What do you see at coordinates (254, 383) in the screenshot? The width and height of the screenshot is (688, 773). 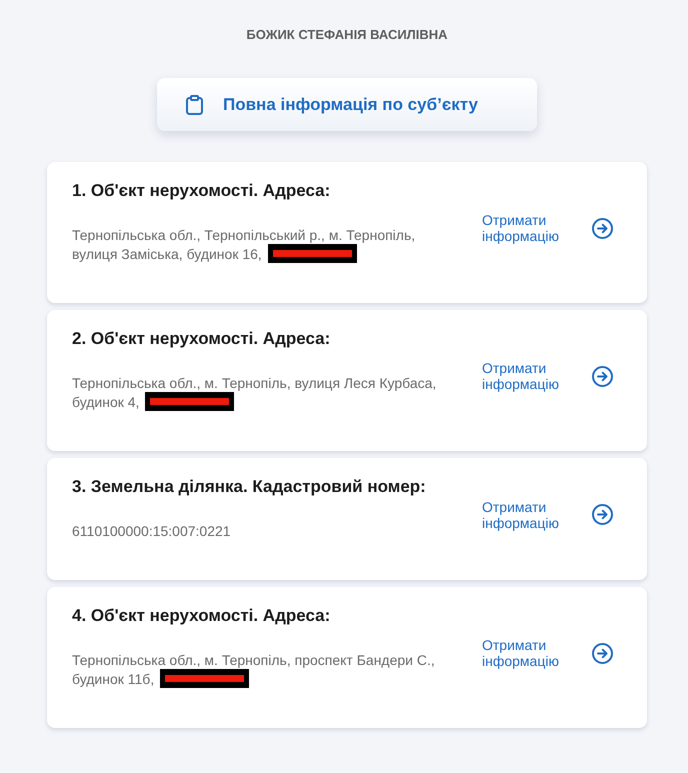 I see `address-line: Тернопільська обл., м. Тернопіль, вулиця Леся Курбаса,` at bounding box center [254, 383].